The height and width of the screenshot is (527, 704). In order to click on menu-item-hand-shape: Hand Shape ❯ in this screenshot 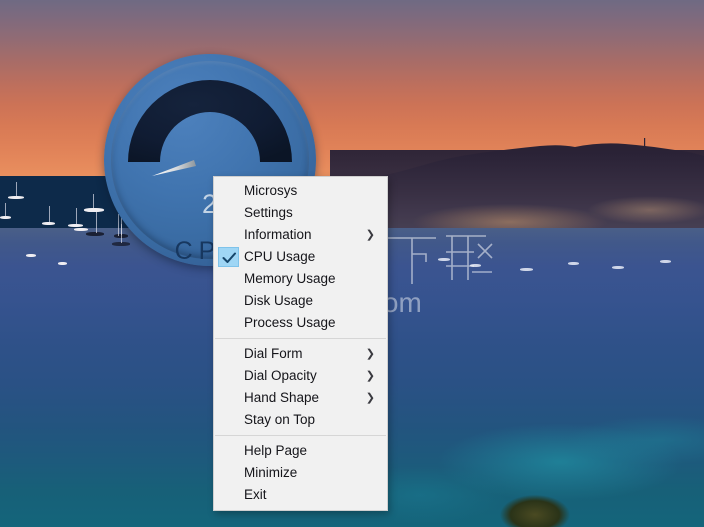, I will do `click(300, 398)`.